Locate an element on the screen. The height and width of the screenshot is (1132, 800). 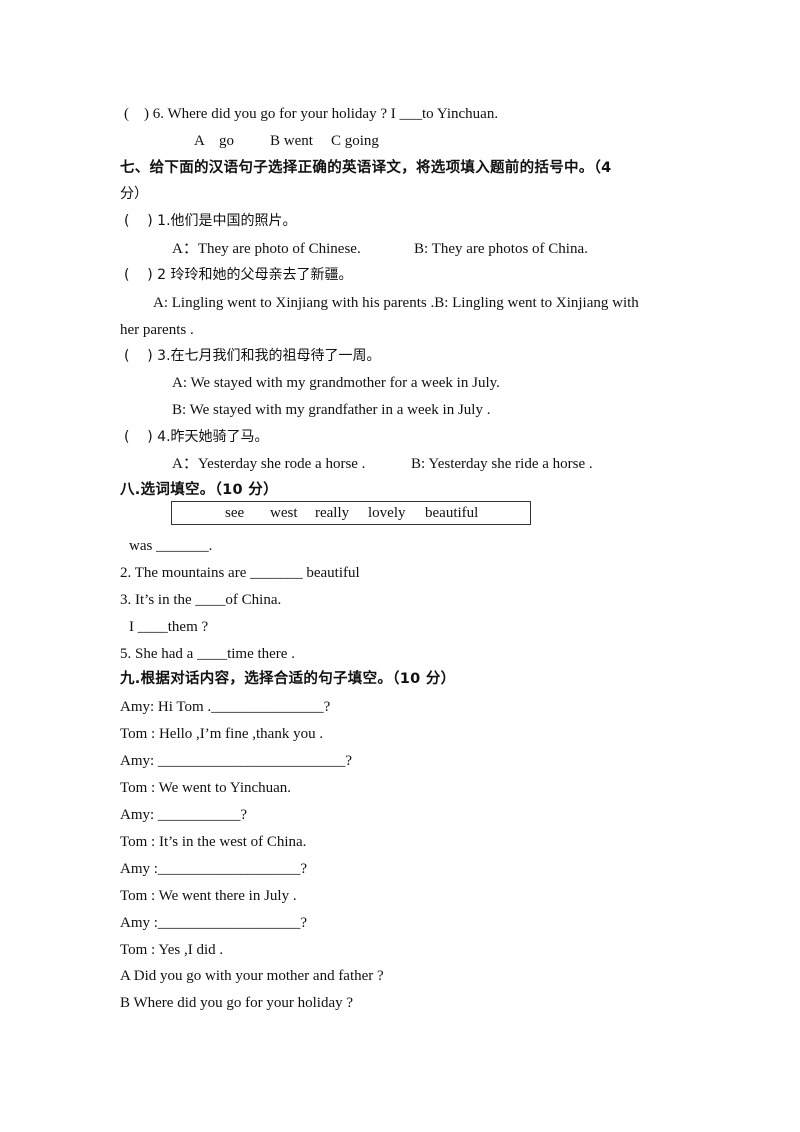
s8-item-2: 2. The mountains are _______ beautiful is located at coordinates (240, 573).